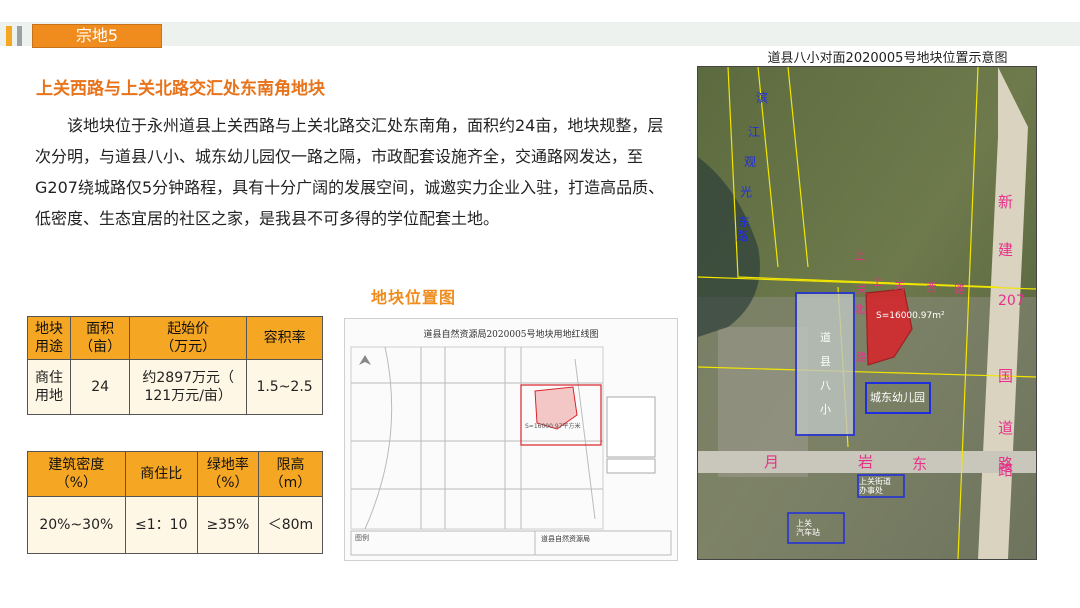 The height and width of the screenshot is (608, 1080). What do you see at coordinates (750, 162) in the screenshot?
I see `road-left-char: 观` at bounding box center [750, 162].